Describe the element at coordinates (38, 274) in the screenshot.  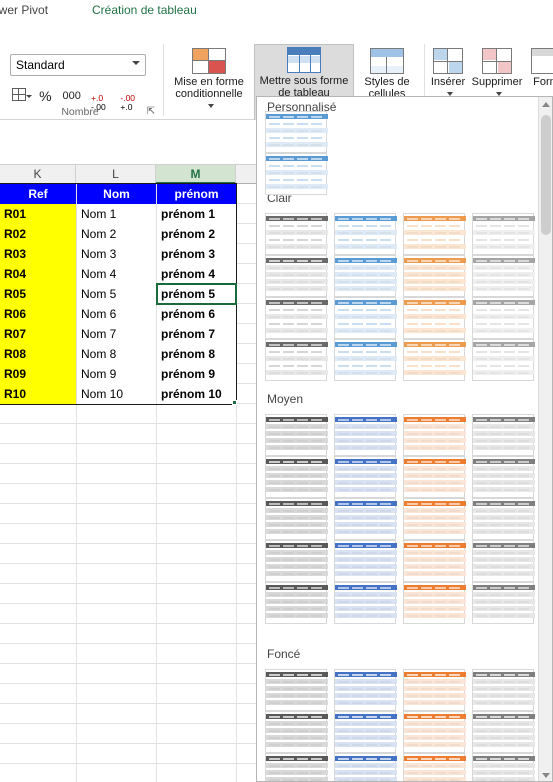
I see `cell-ref: R04` at that location.